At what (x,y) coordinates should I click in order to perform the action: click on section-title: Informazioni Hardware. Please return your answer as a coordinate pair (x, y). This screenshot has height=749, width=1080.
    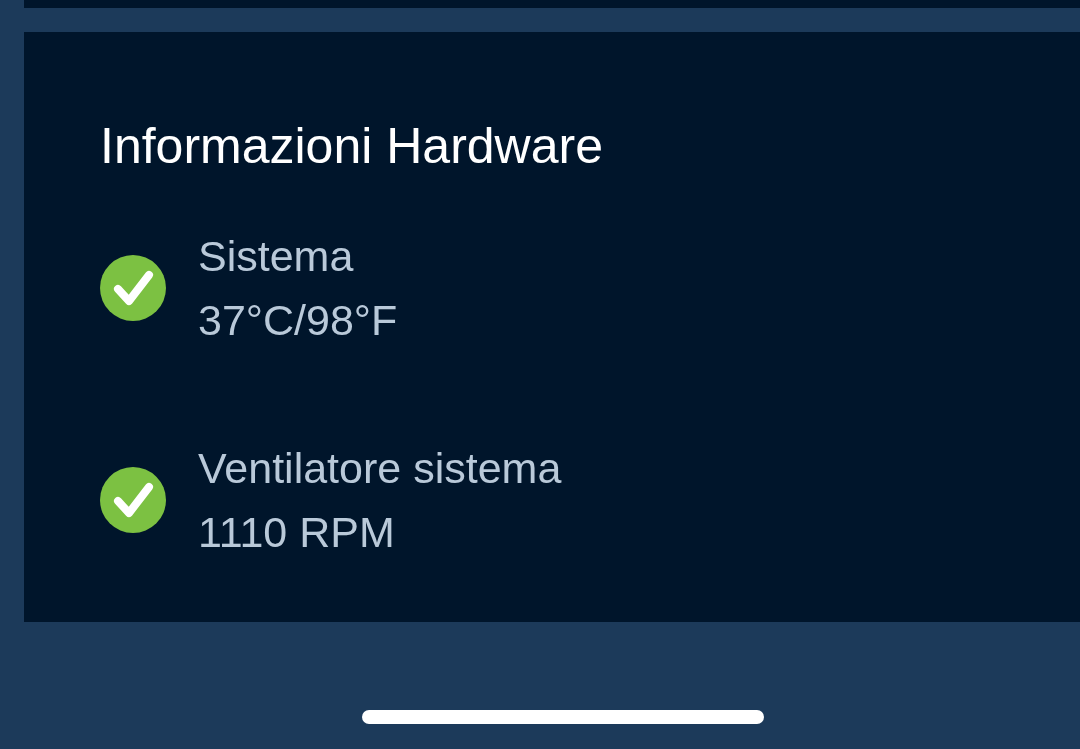
    Looking at the image, I should click on (351, 146).